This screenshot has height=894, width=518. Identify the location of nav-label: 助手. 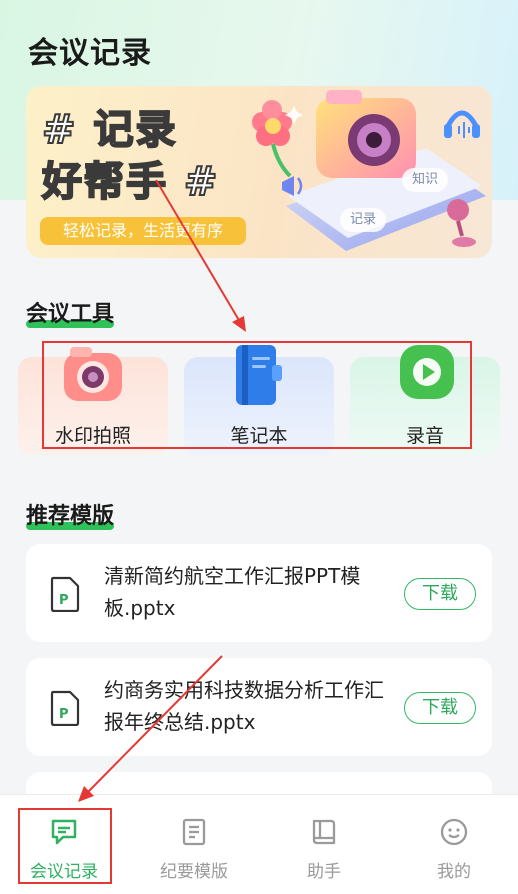
(324, 872).